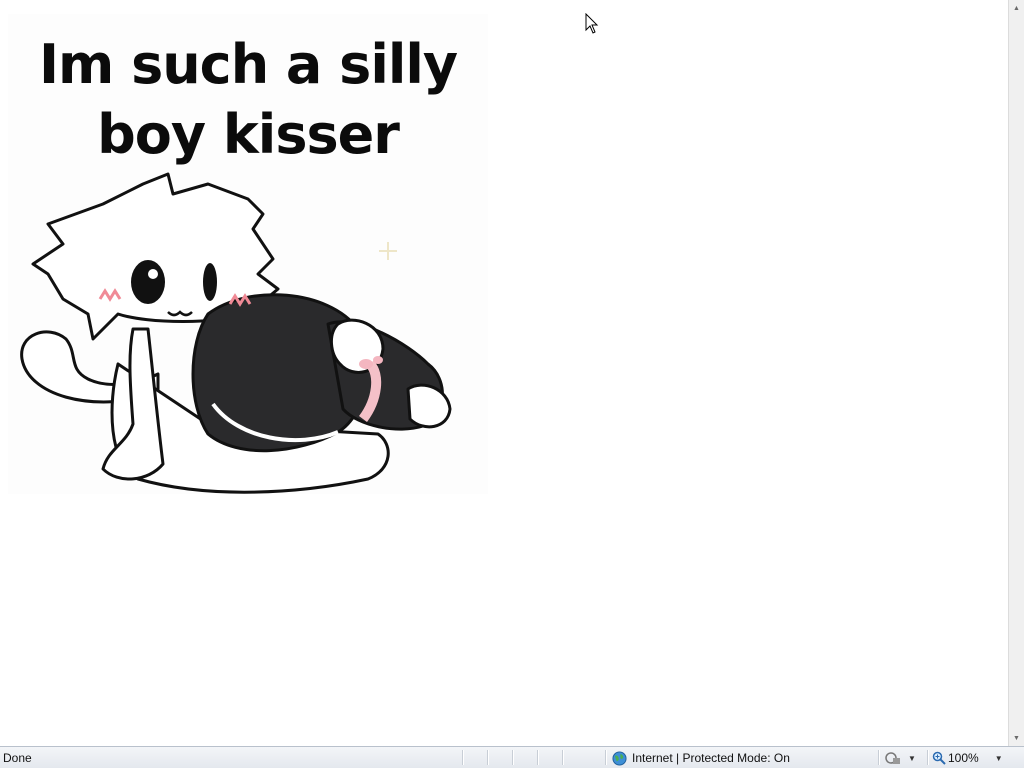  I want to click on zoom-level: 100%, so click(963, 758).